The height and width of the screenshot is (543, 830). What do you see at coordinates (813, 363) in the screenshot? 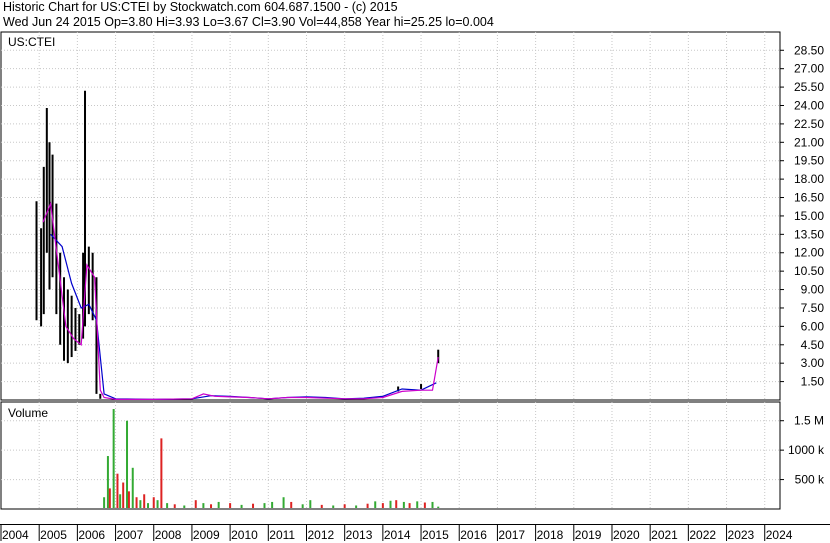
I see `price-y-tick-label: 3.00` at bounding box center [813, 363].